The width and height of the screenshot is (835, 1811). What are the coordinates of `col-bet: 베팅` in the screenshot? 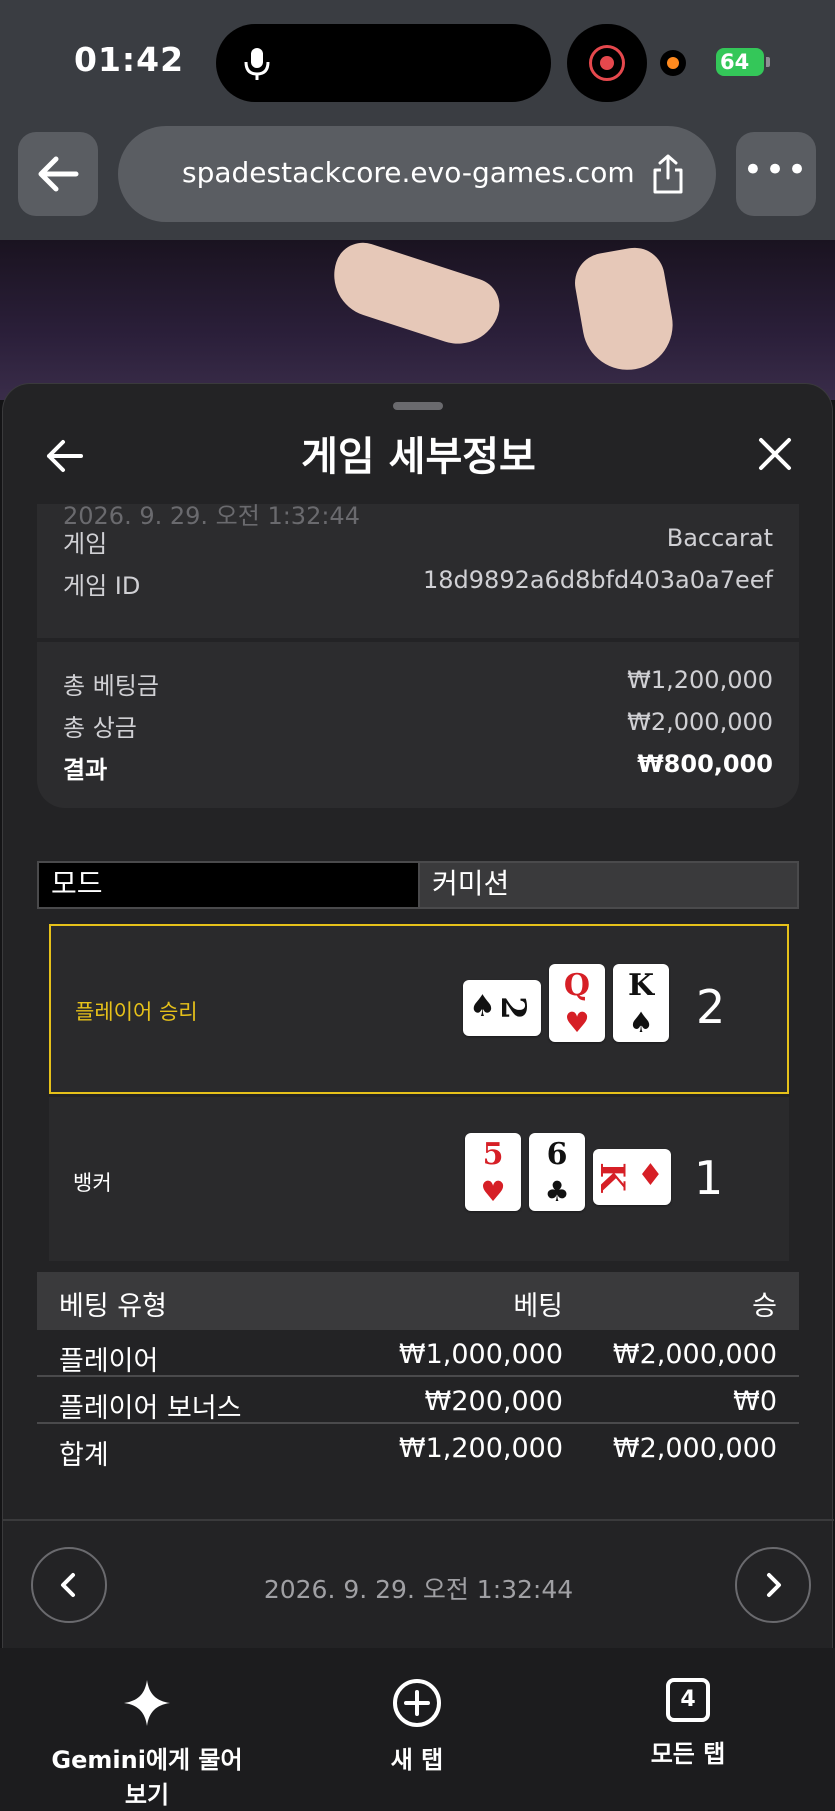 It's located at (538, 1306).